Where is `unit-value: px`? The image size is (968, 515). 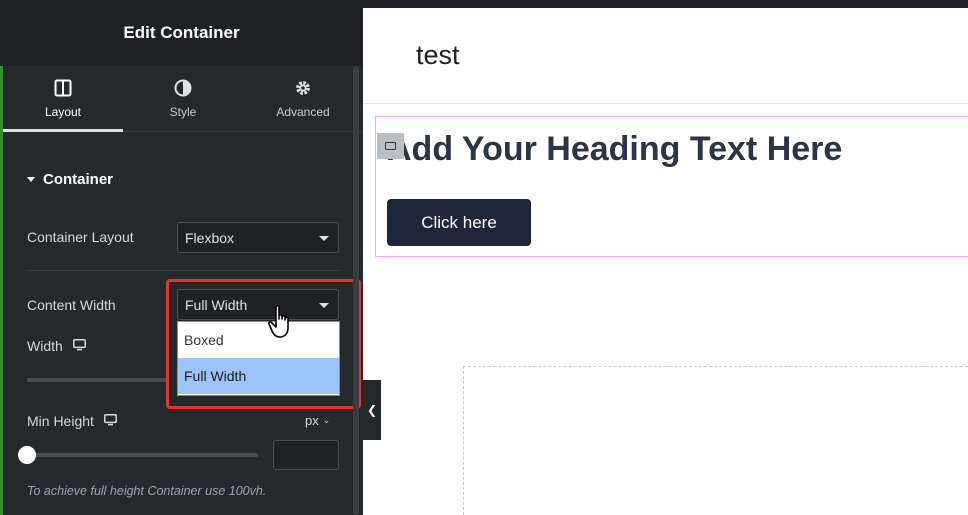
unit-value: px is located at coordinates (312, 420).